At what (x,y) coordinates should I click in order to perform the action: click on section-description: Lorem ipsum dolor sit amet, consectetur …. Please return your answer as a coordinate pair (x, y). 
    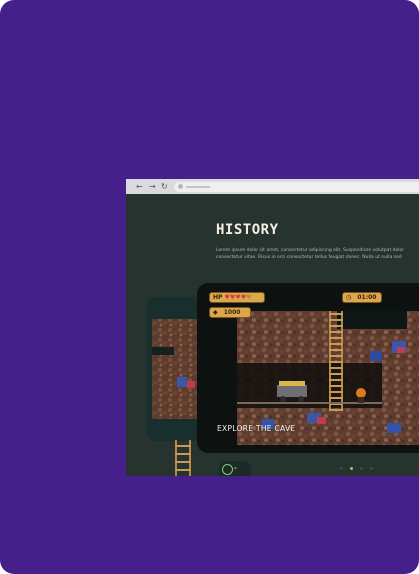
    Looking at the image, I should click on (317, 254).